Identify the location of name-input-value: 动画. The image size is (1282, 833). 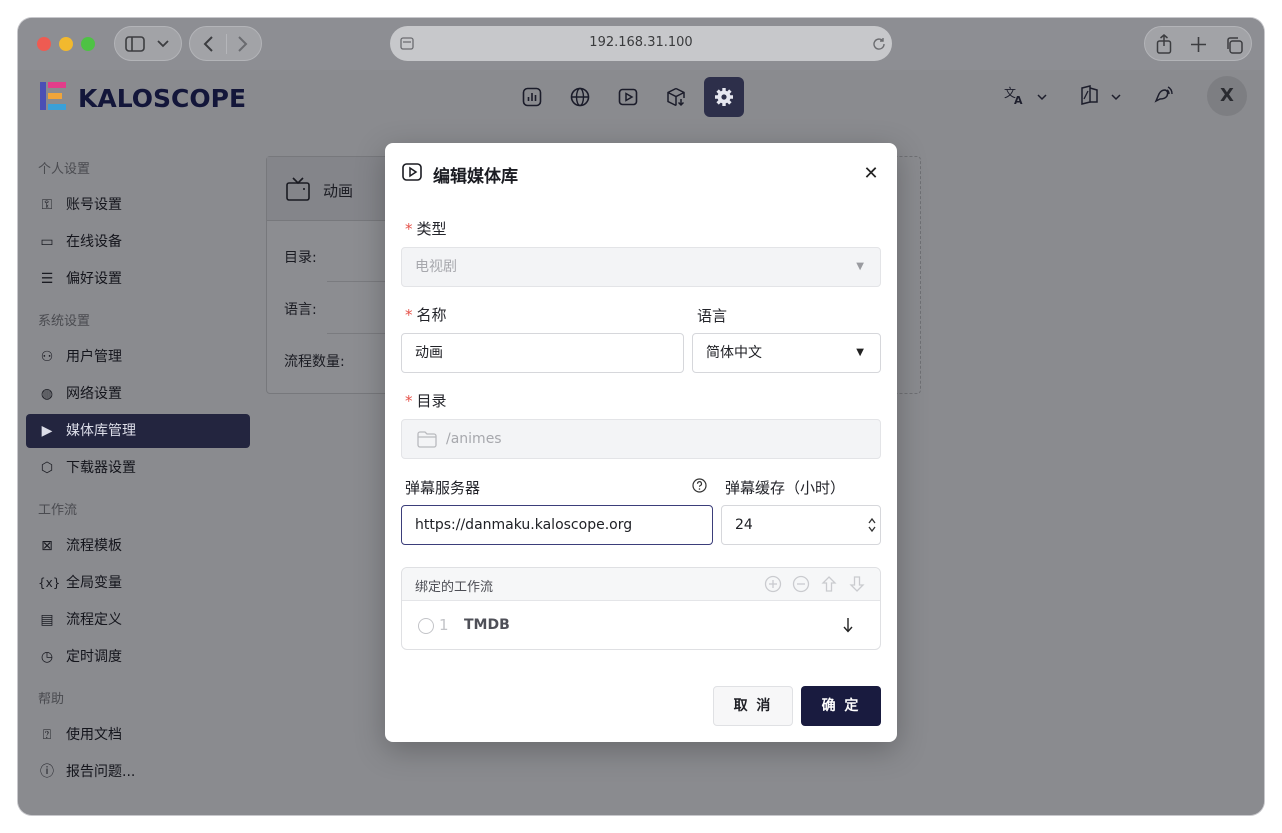
(429, 353).